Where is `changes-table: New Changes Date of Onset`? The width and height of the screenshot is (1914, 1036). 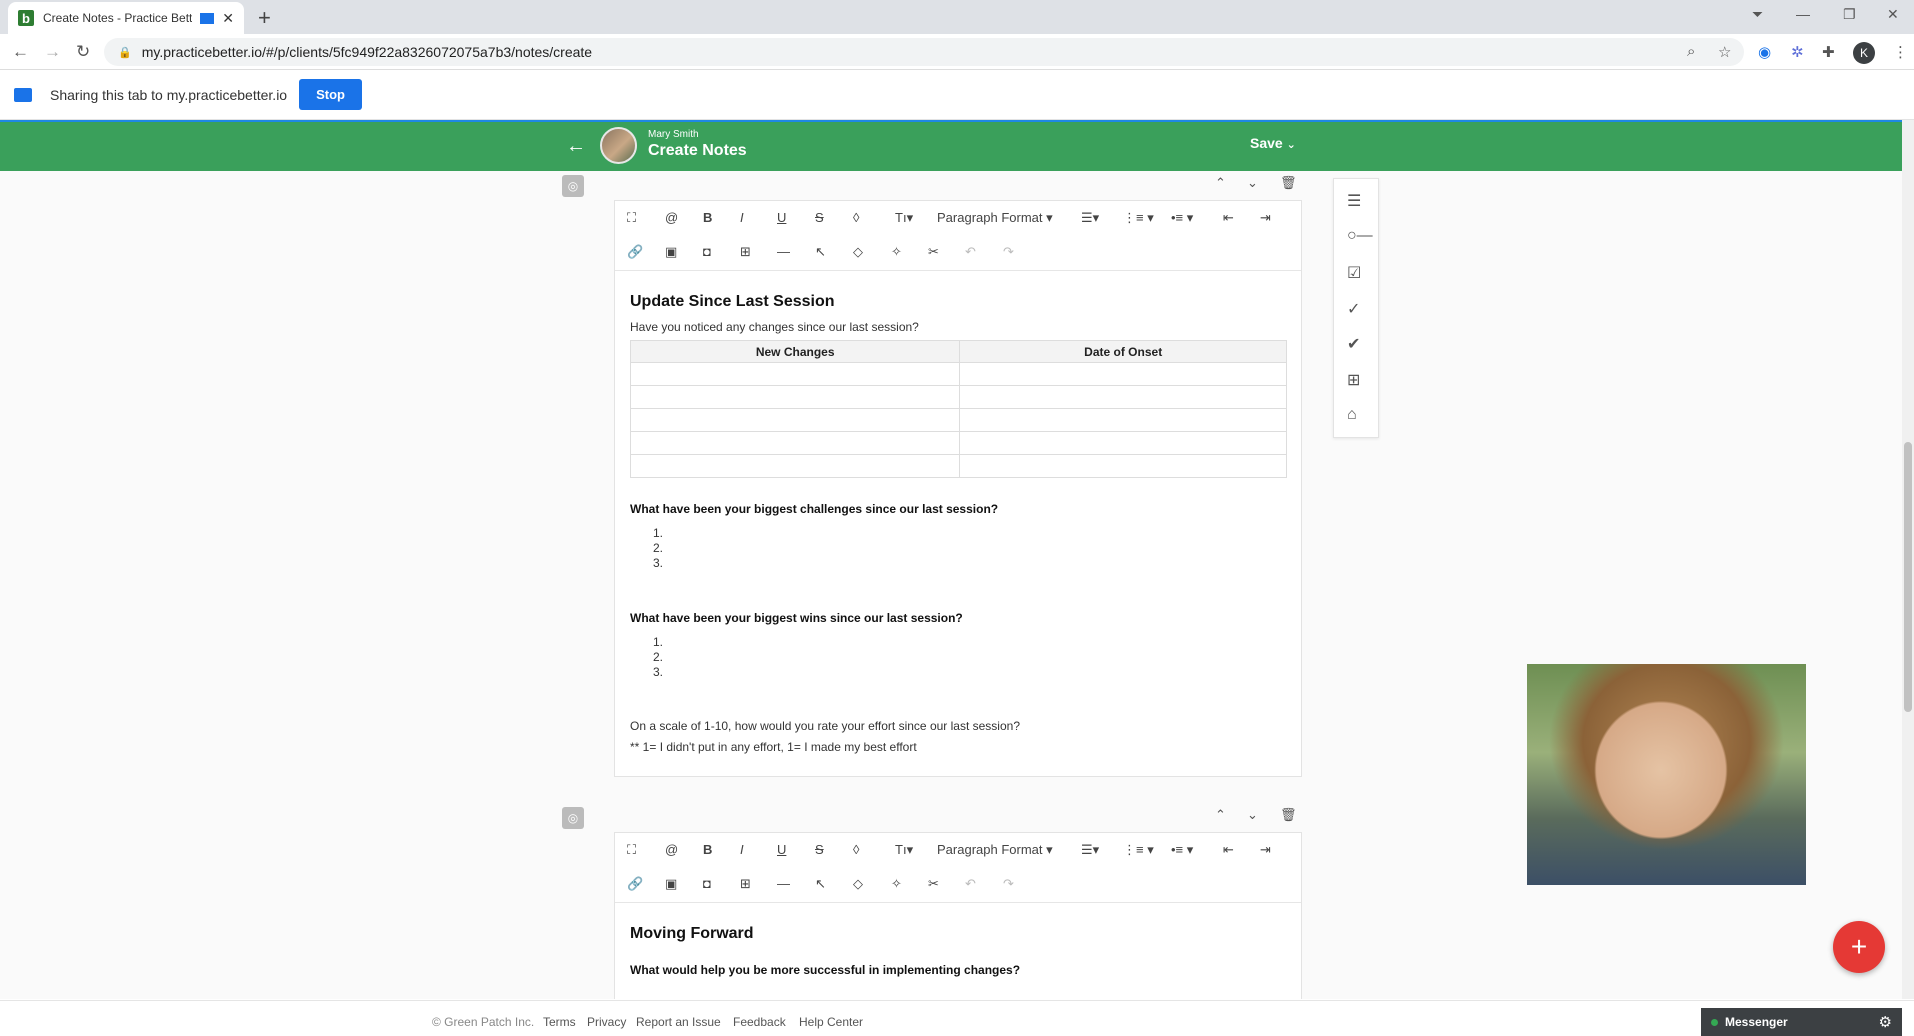
changes-table: New Changes Date of Onset is located at coordinates (958, 409).